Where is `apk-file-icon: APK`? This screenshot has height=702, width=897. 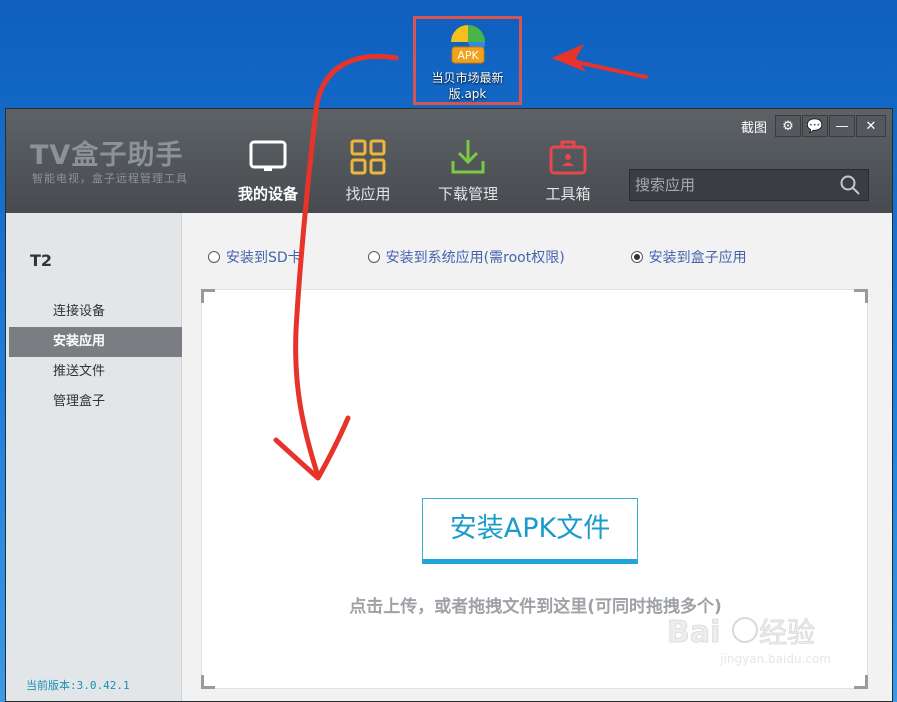
apk-file-icon: APK is located at coordinates (468, 45).